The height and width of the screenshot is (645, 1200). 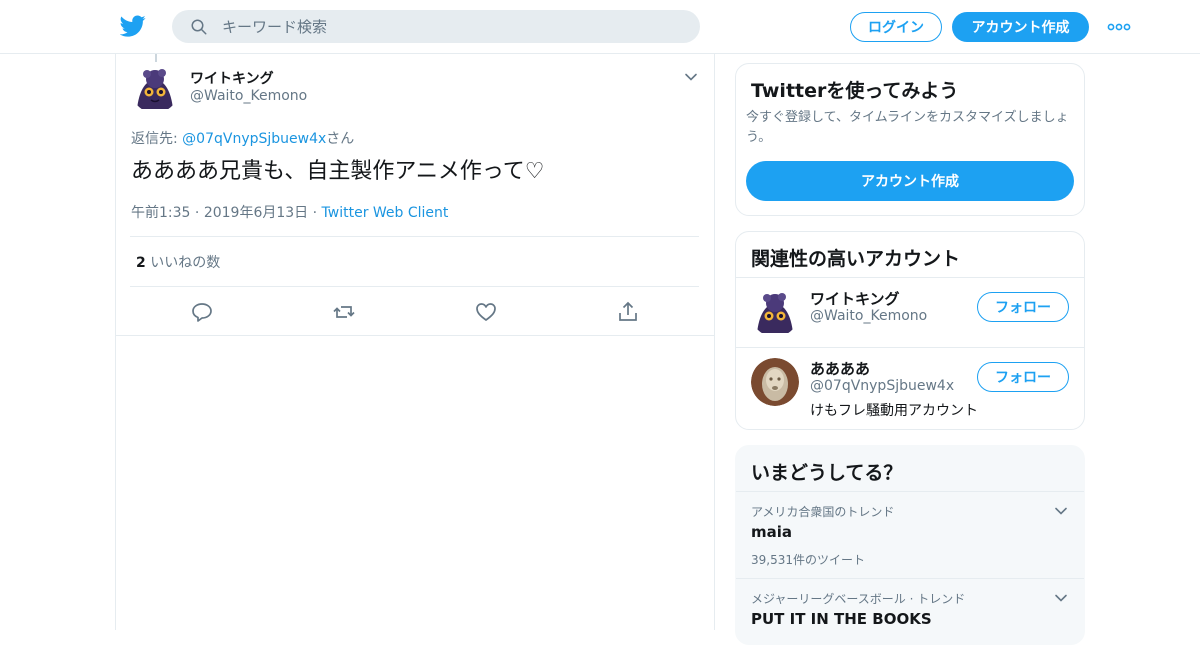 What do you see at coordinates (202, 312) in the screenshot?
I see `reply-icon` at bounding box center [202, 312].